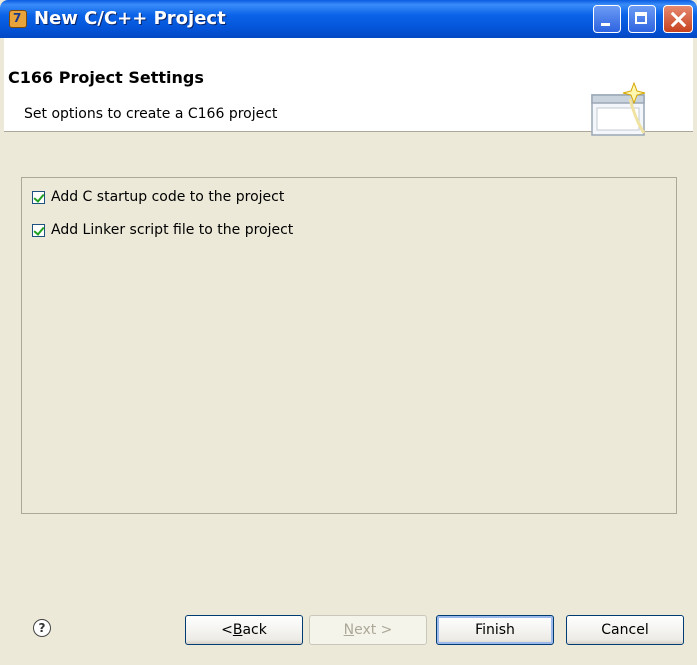  What do you see at coordinates (38, 230) in the screenshot?
I see `linker-script-checkbox` at bounding box center [38, 230].